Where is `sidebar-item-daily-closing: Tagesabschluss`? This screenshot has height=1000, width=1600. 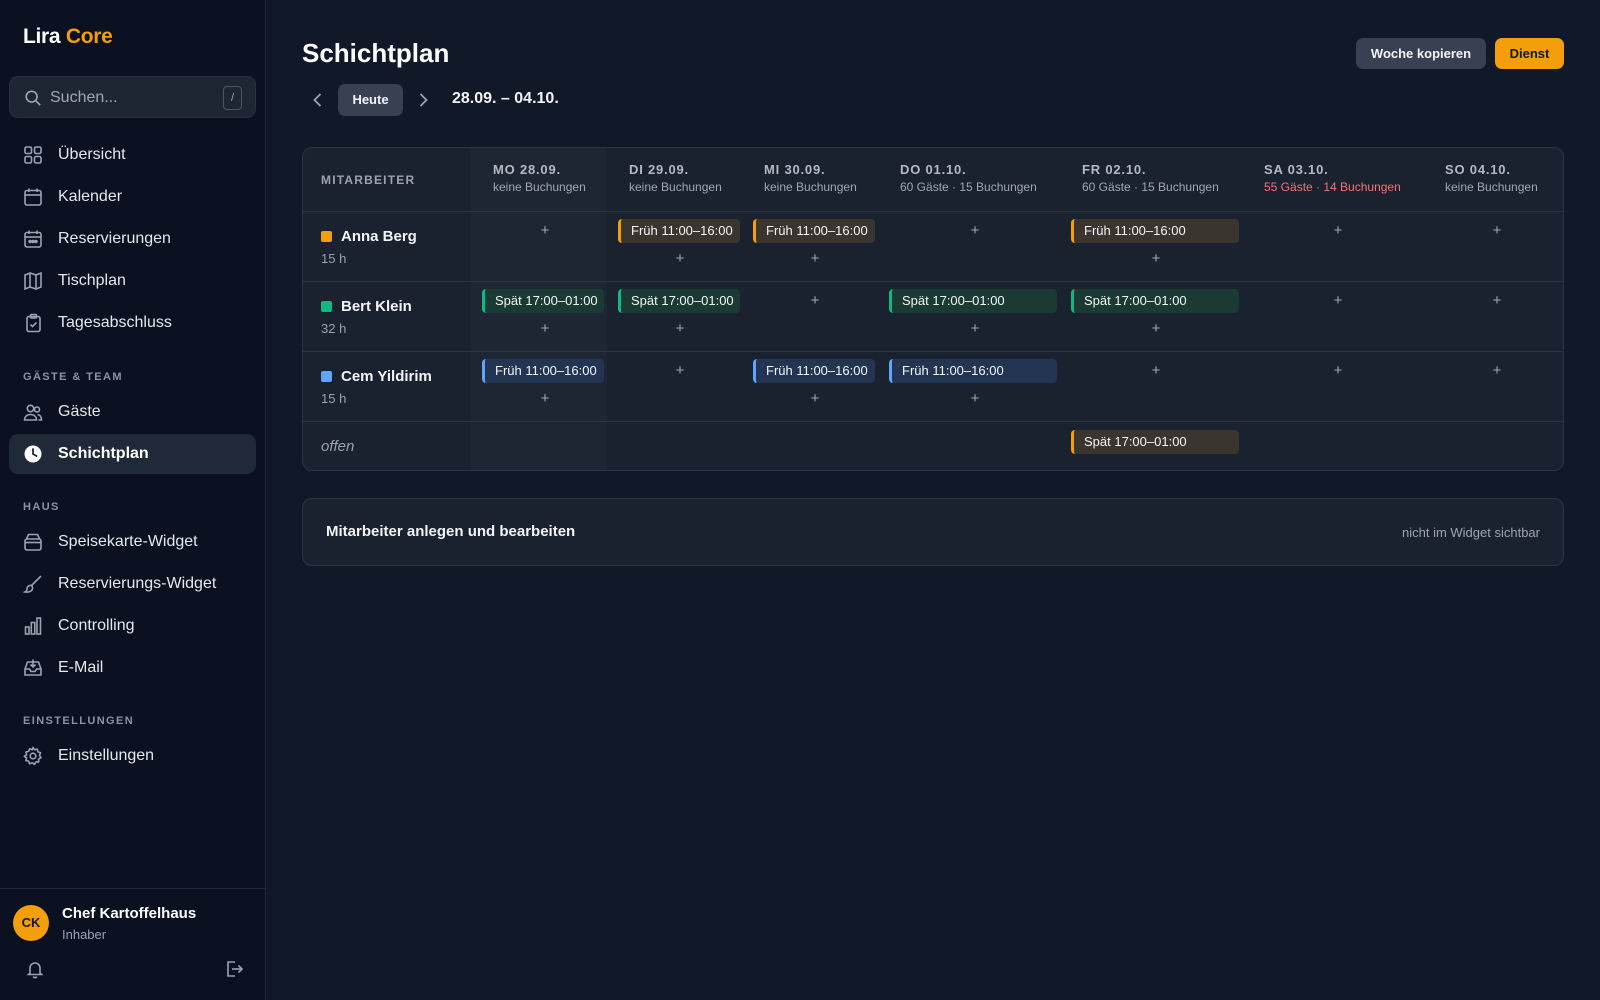 sidebar-item-daily-closing: Tagesabschluss is located at coordinates (132, 323).